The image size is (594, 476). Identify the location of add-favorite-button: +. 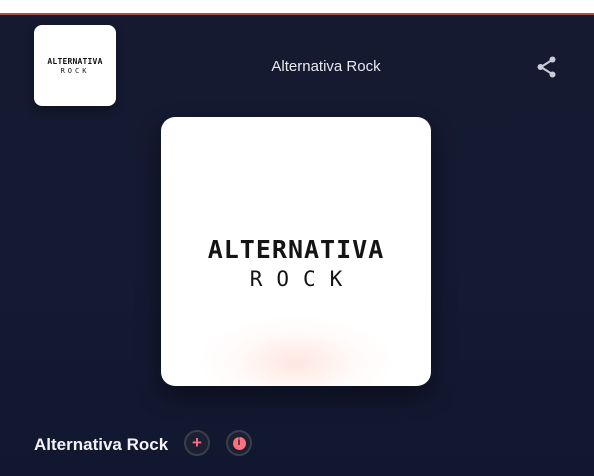
(197, 443).